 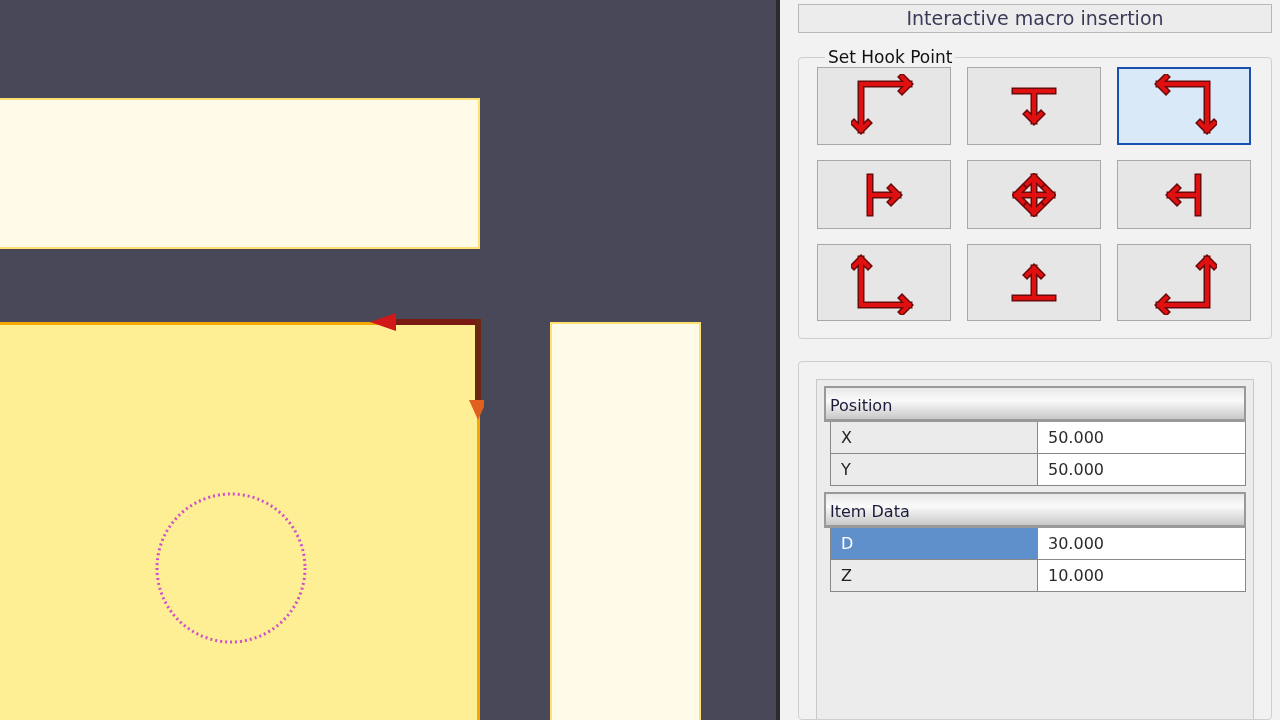 I want to click on group-label: Set Hook Point, so click(x=890, y=57).